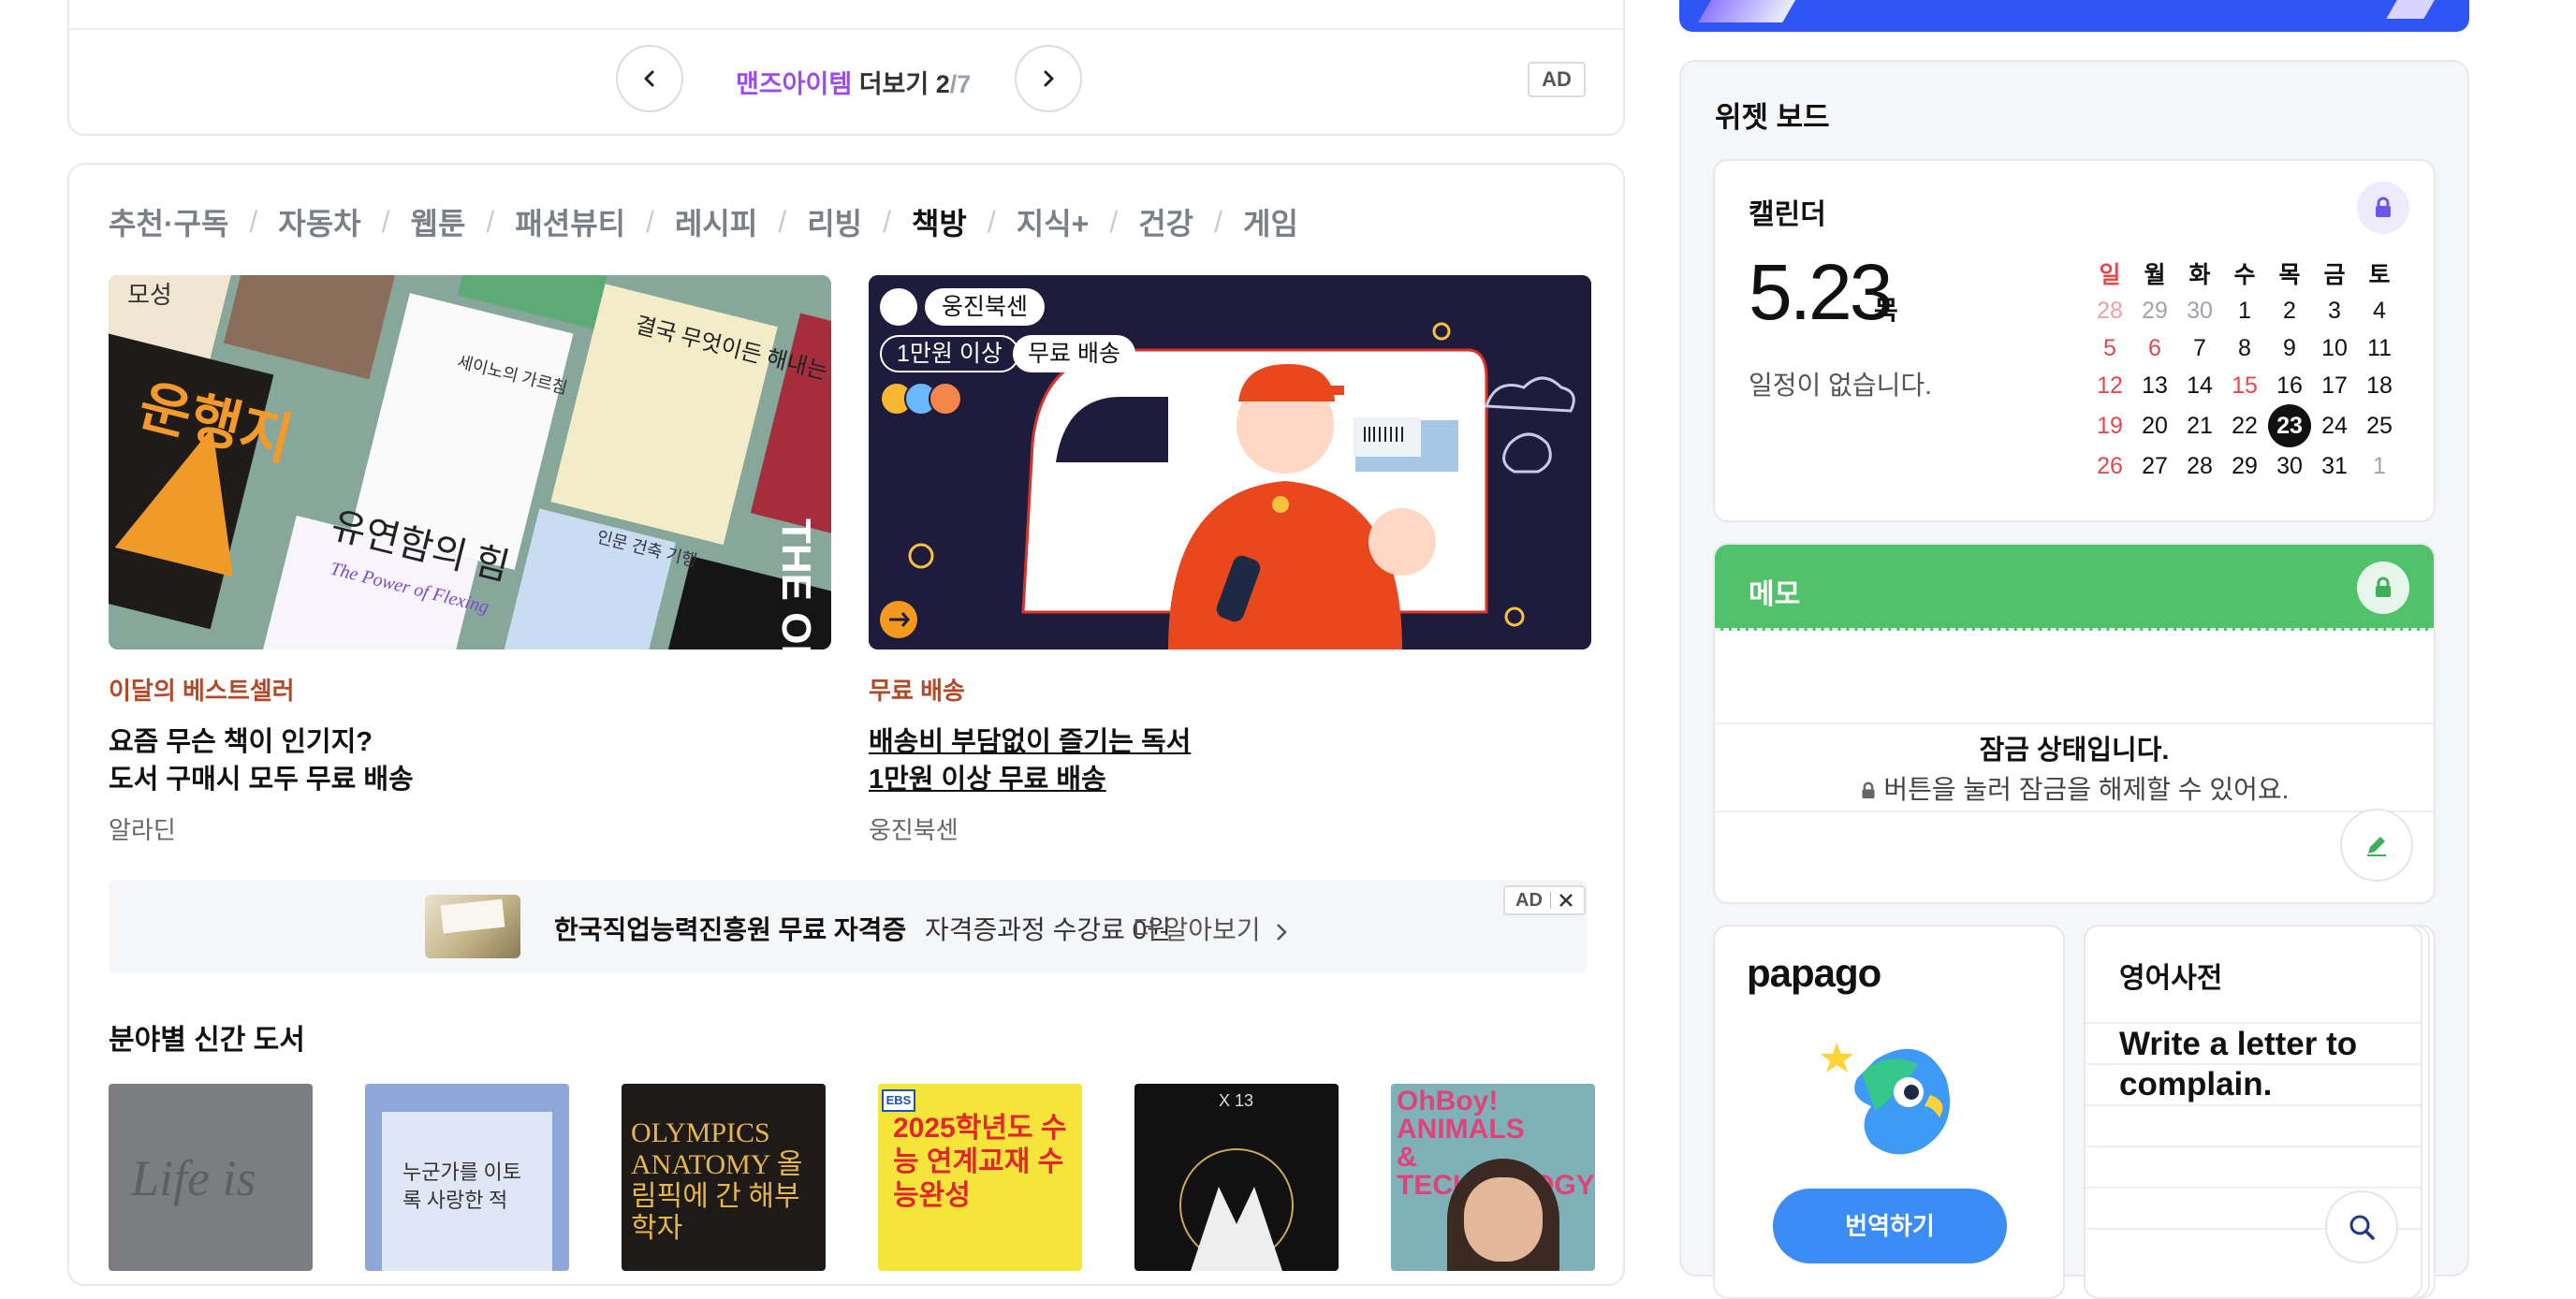 The width and height of the screenshot is (2576, 1299). Describe the element at coordinates (168, 221) in the screenshot. I see `tab-recommend: 추천·구독` at that location.